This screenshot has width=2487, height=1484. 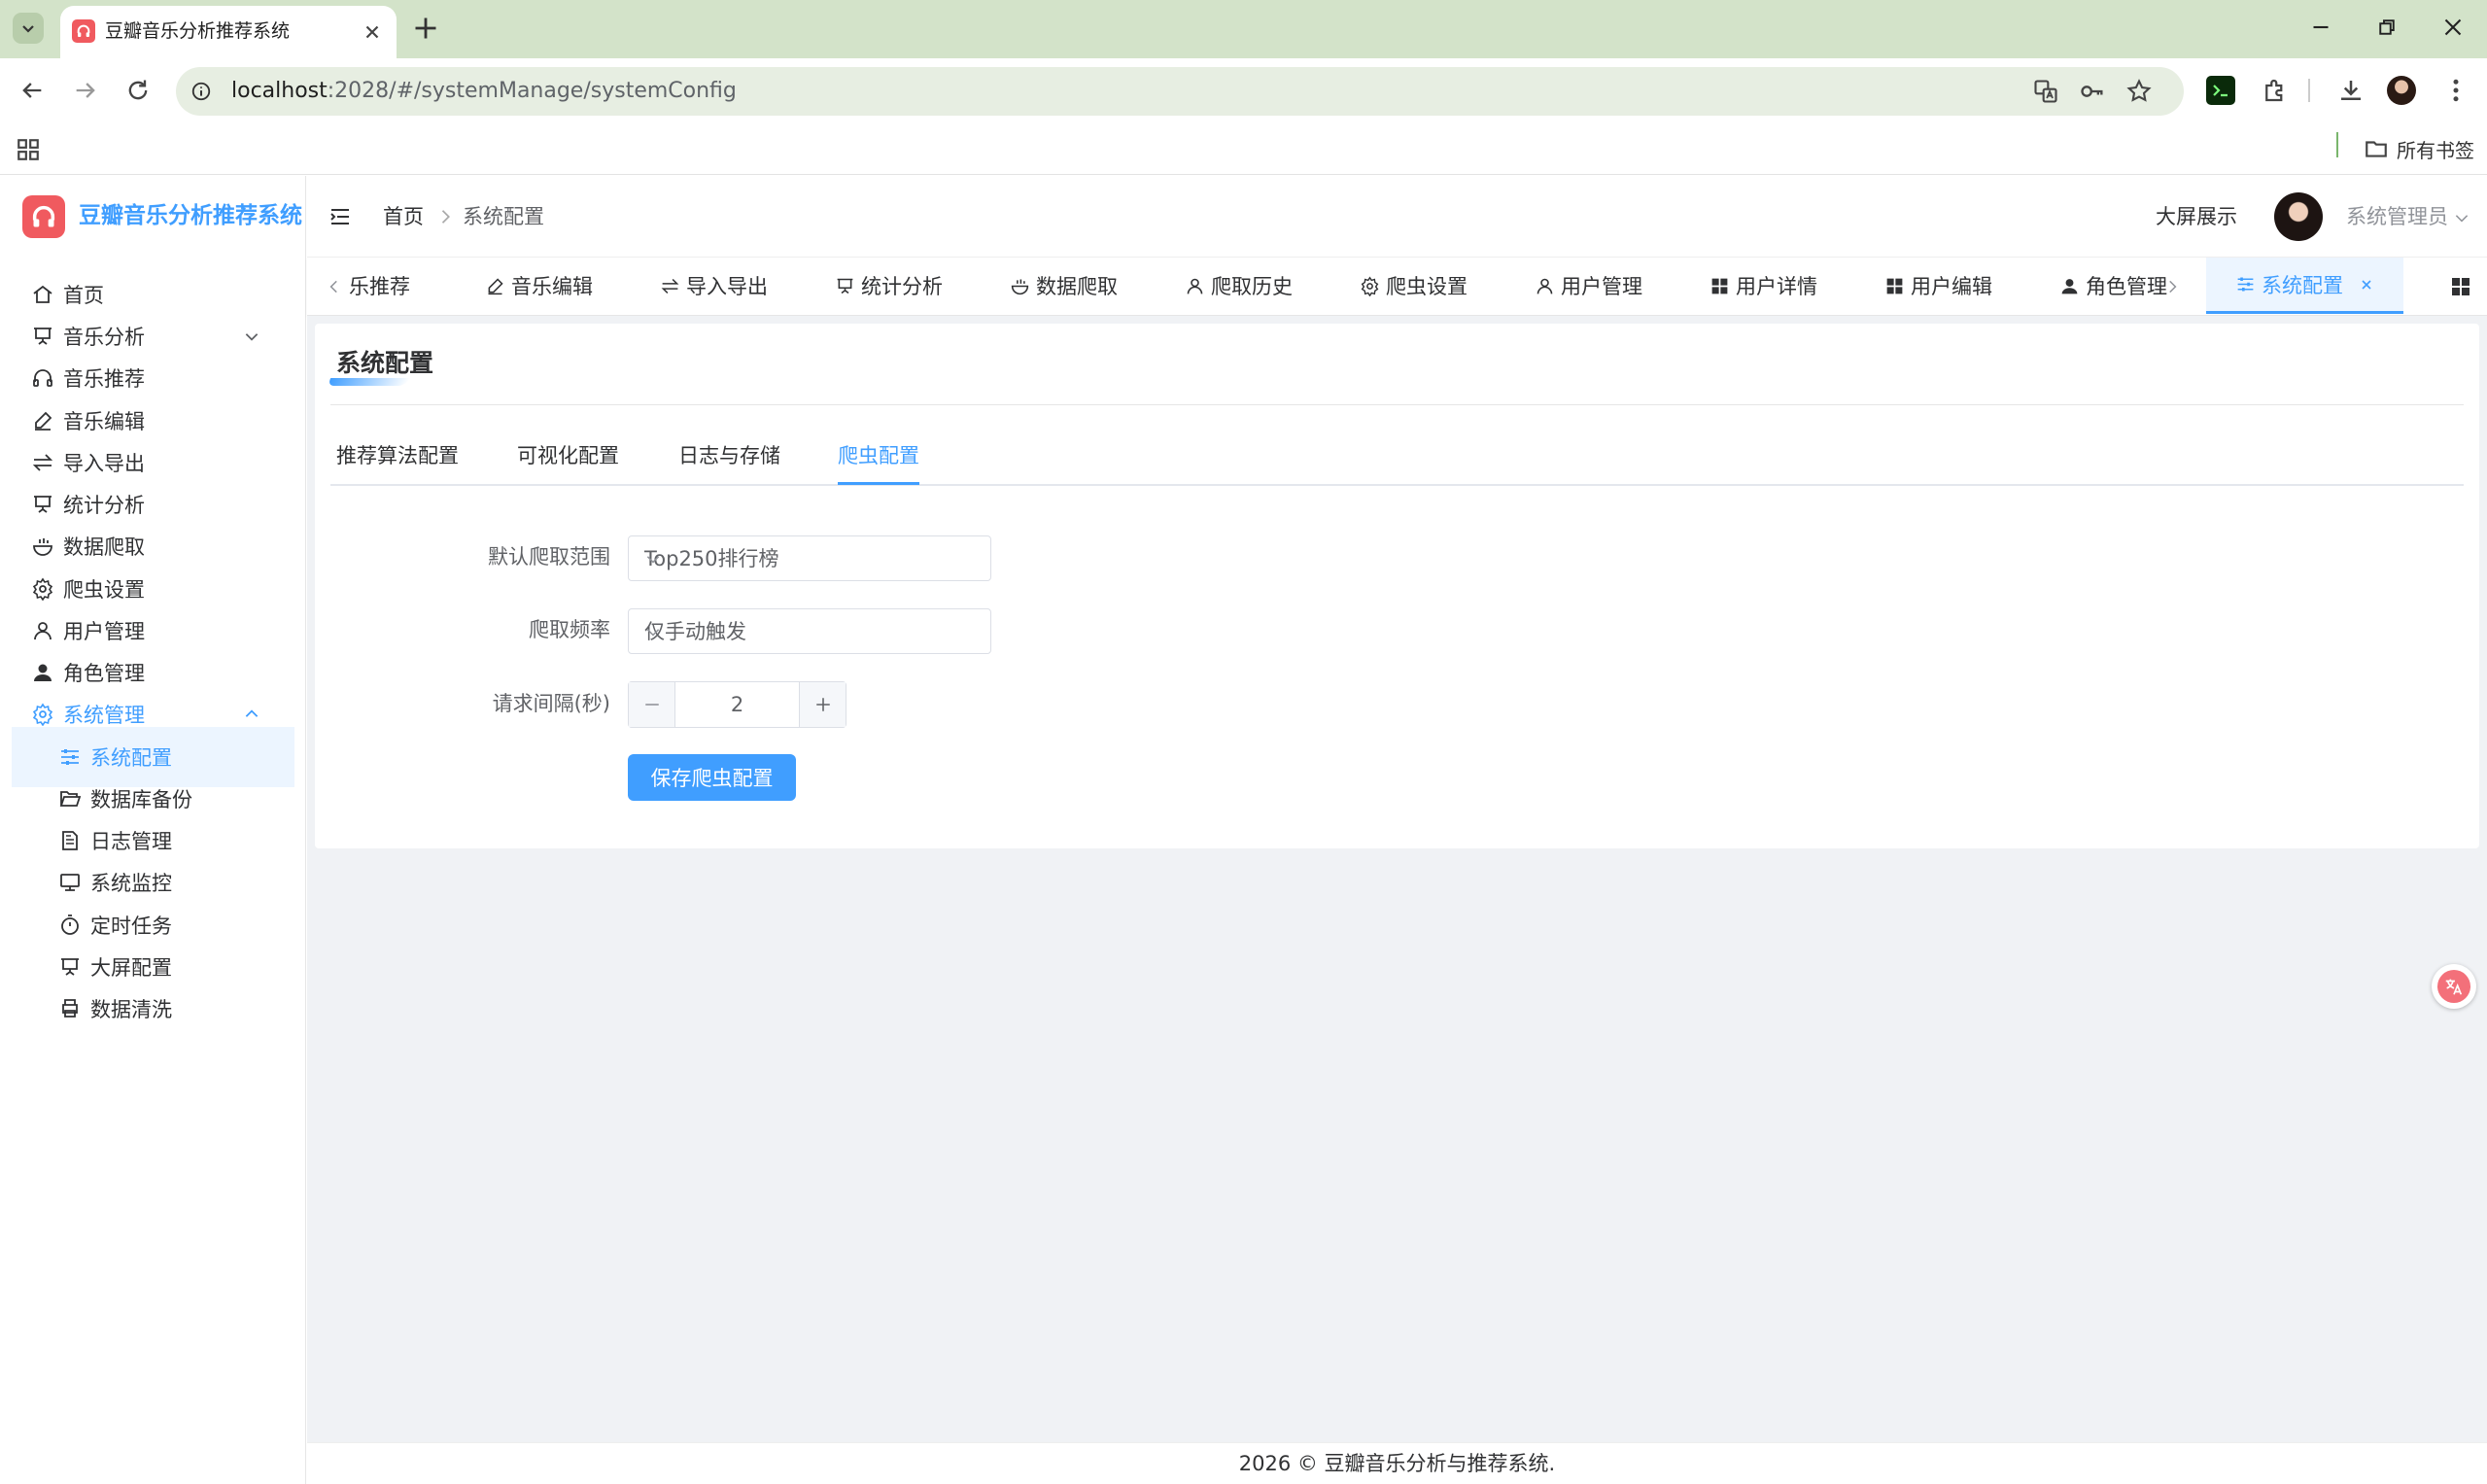 What do you see at coordinates (1764, 286) in the screenshot?
I see `tab-user-detail: 用户详情` at bounding box center [1764, 286].